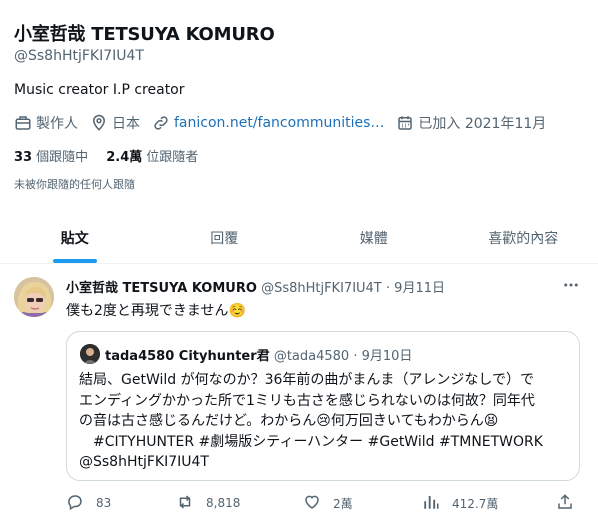 Image resolution: width=598 pixels, height=526 pixels. Describe the element at coordinates (161, 123) in the screenshot. I see `link-icon` at that location.